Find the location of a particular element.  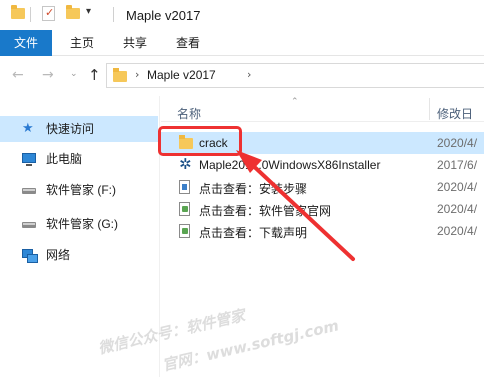

arrow-shaft is located at coordinates (300, 209).